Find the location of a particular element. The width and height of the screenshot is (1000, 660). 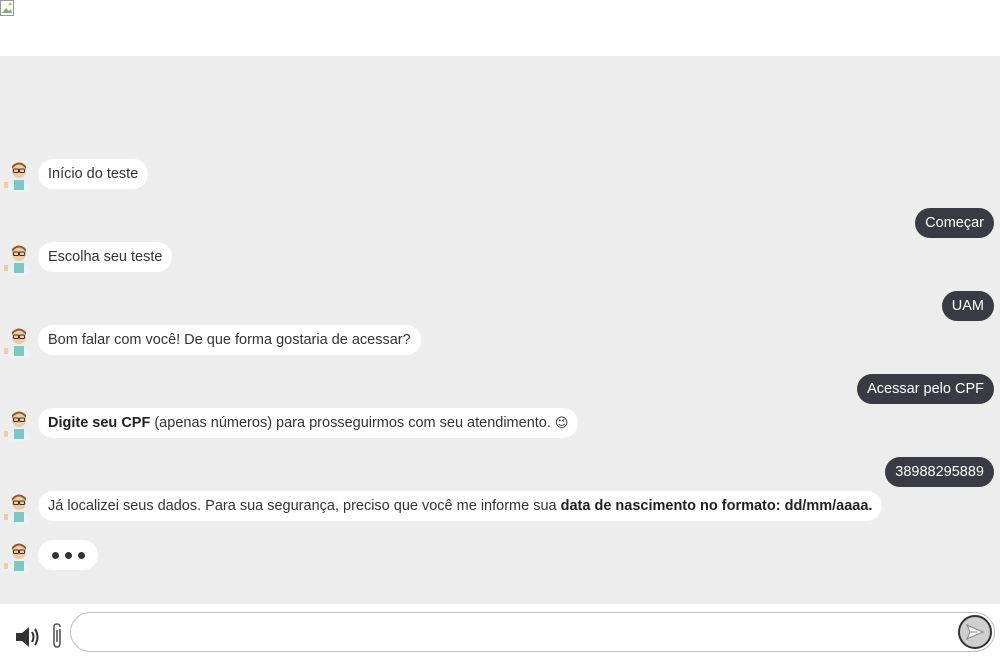

user-message-bubble: 38988295889 is located at coordinates (939, 472).